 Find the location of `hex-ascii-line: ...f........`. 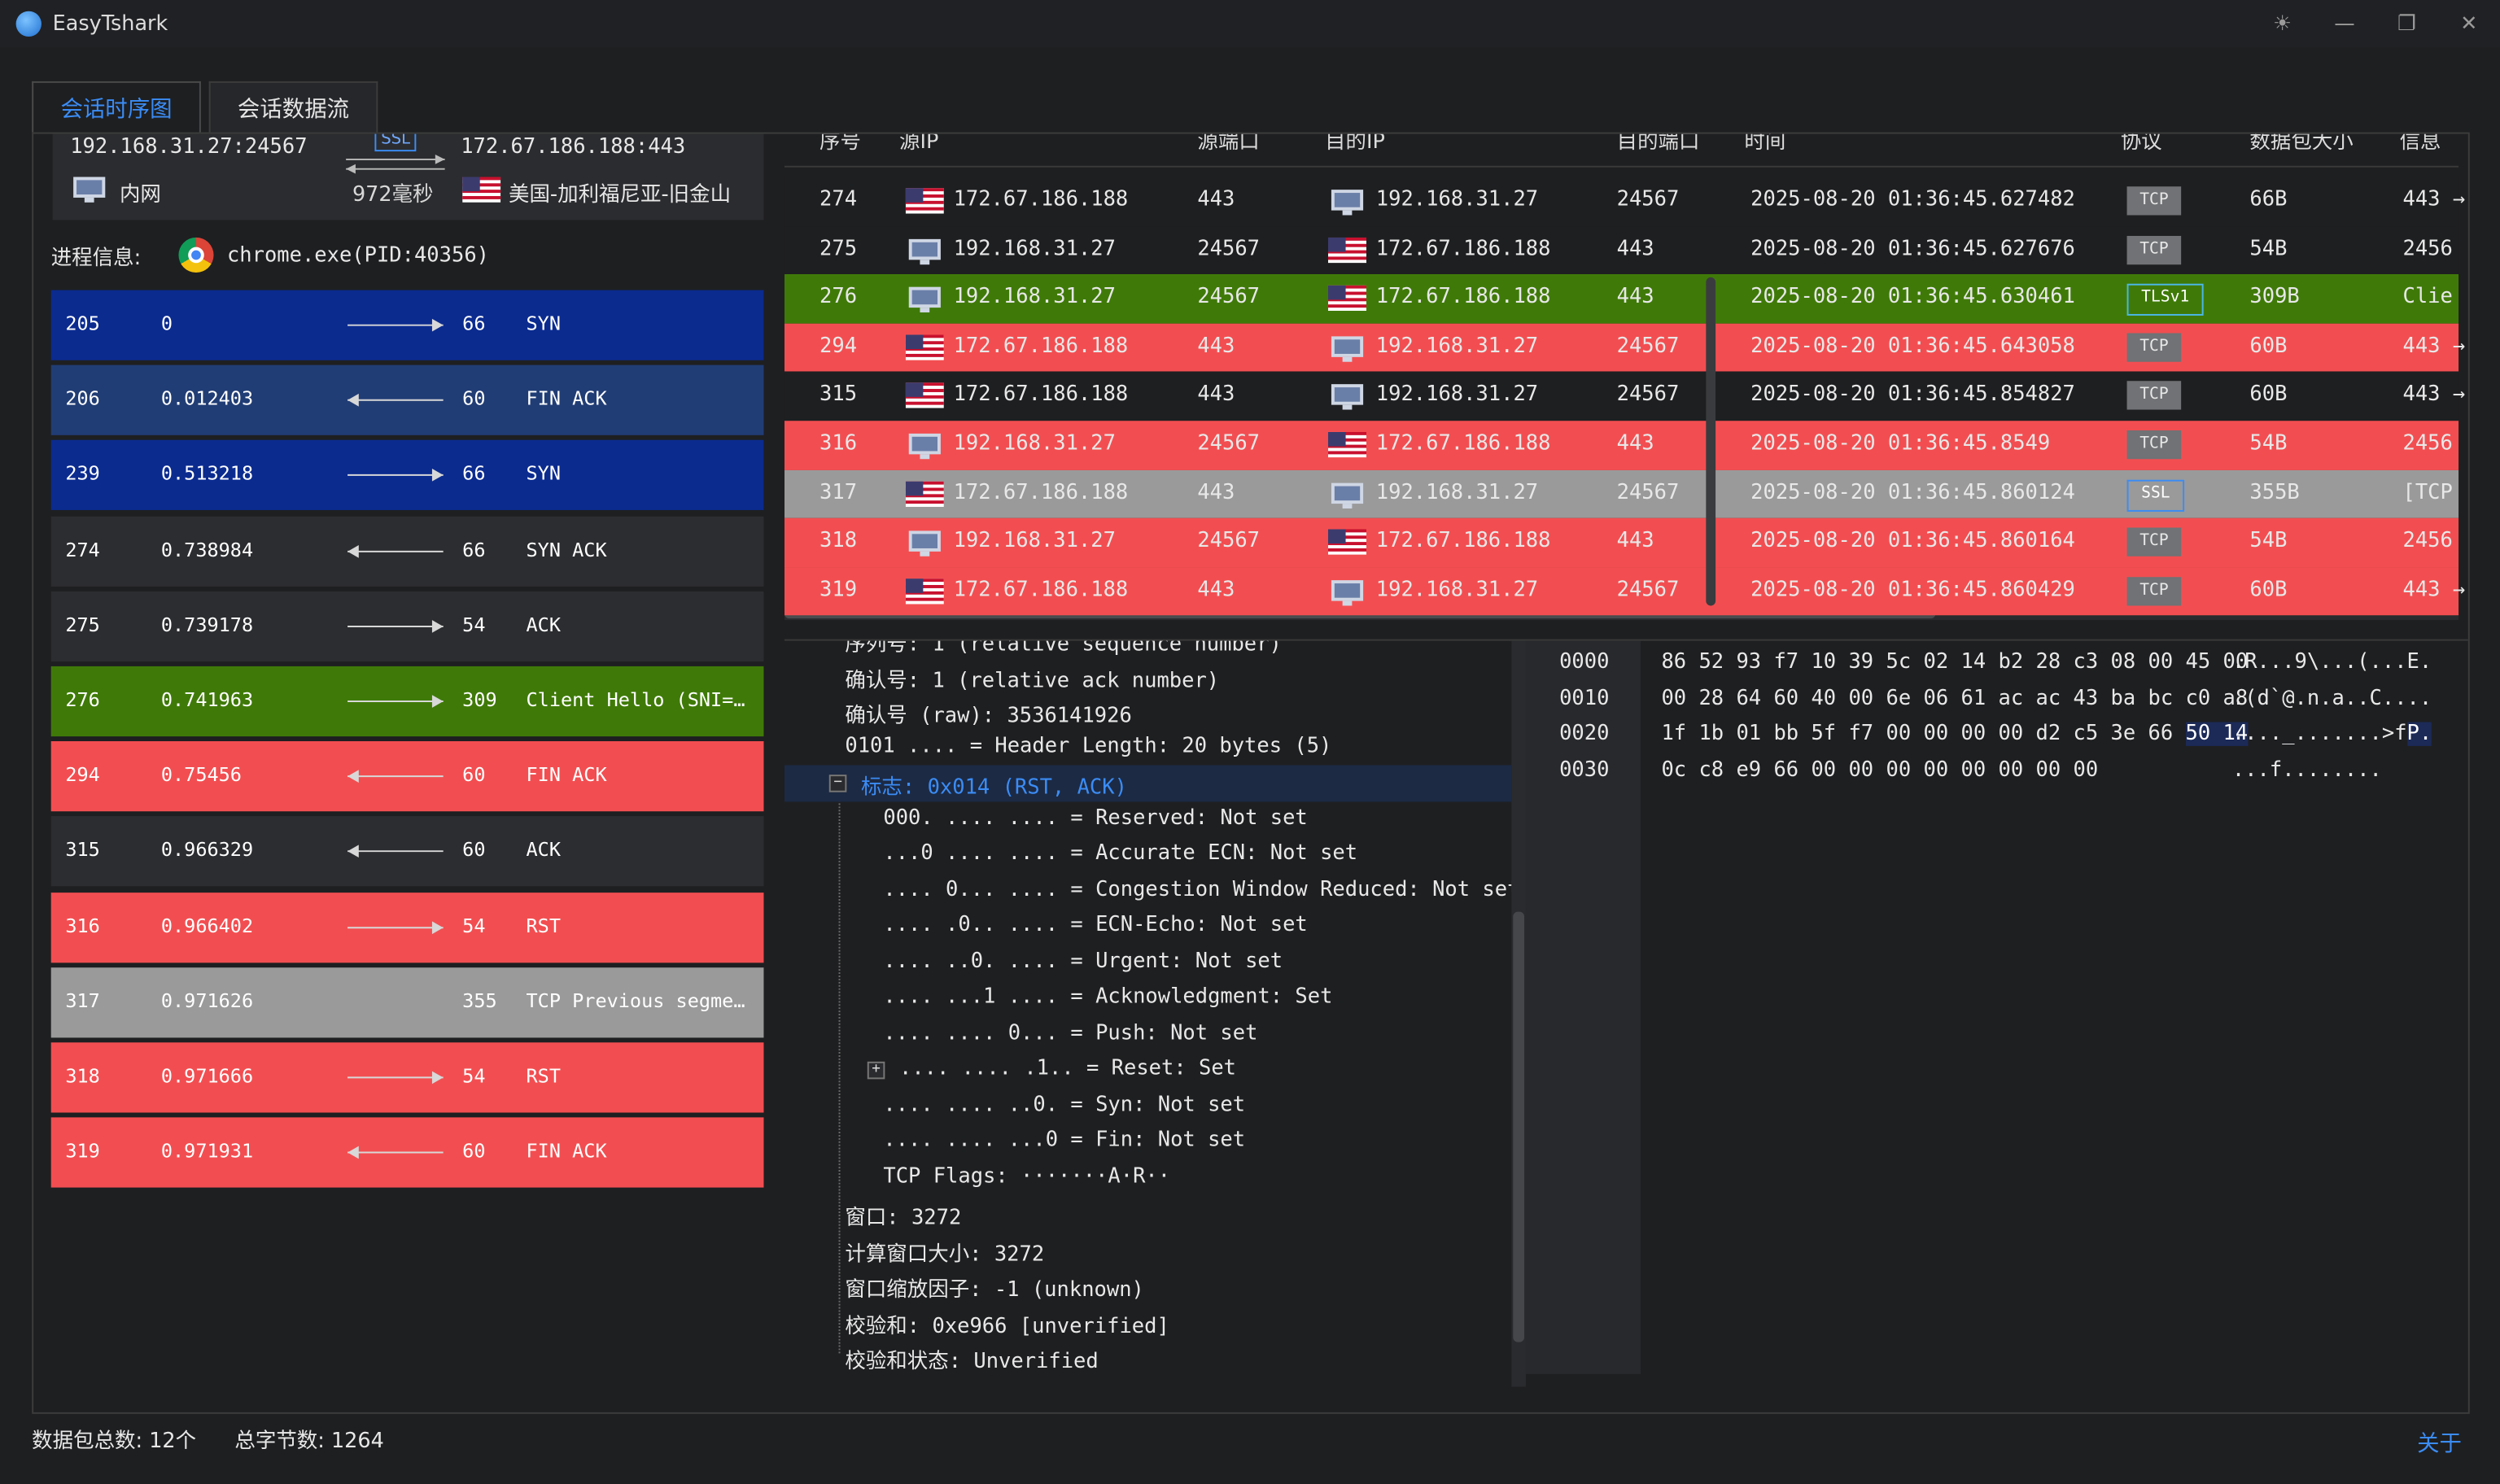

hex-ascii-line: ...f........ is located at coordinates (2307, 770).